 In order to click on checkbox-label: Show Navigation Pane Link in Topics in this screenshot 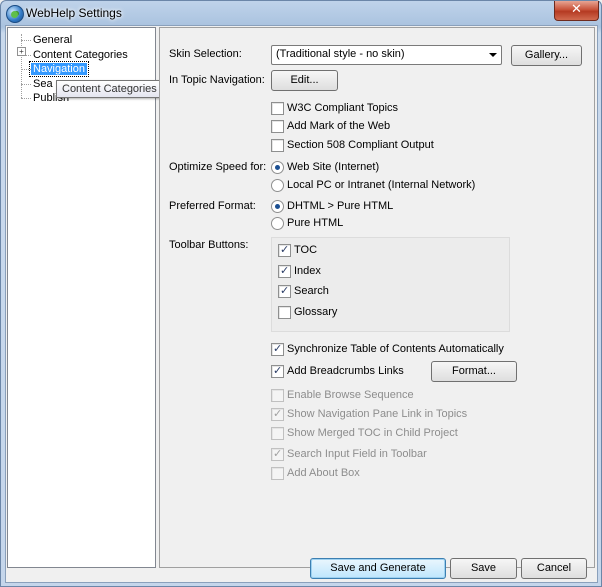, I will do `click(377, 414)`.